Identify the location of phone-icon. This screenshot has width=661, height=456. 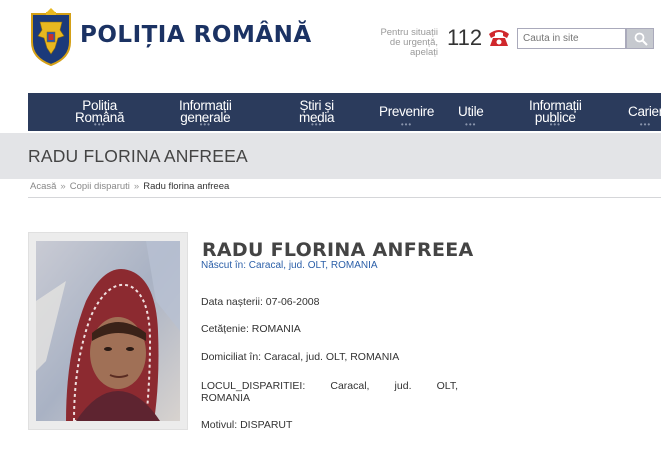
(499, 37).